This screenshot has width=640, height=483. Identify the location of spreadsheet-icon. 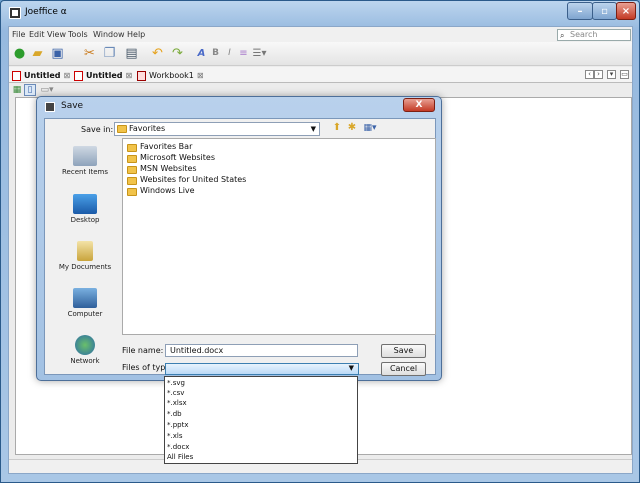
(141, 75).